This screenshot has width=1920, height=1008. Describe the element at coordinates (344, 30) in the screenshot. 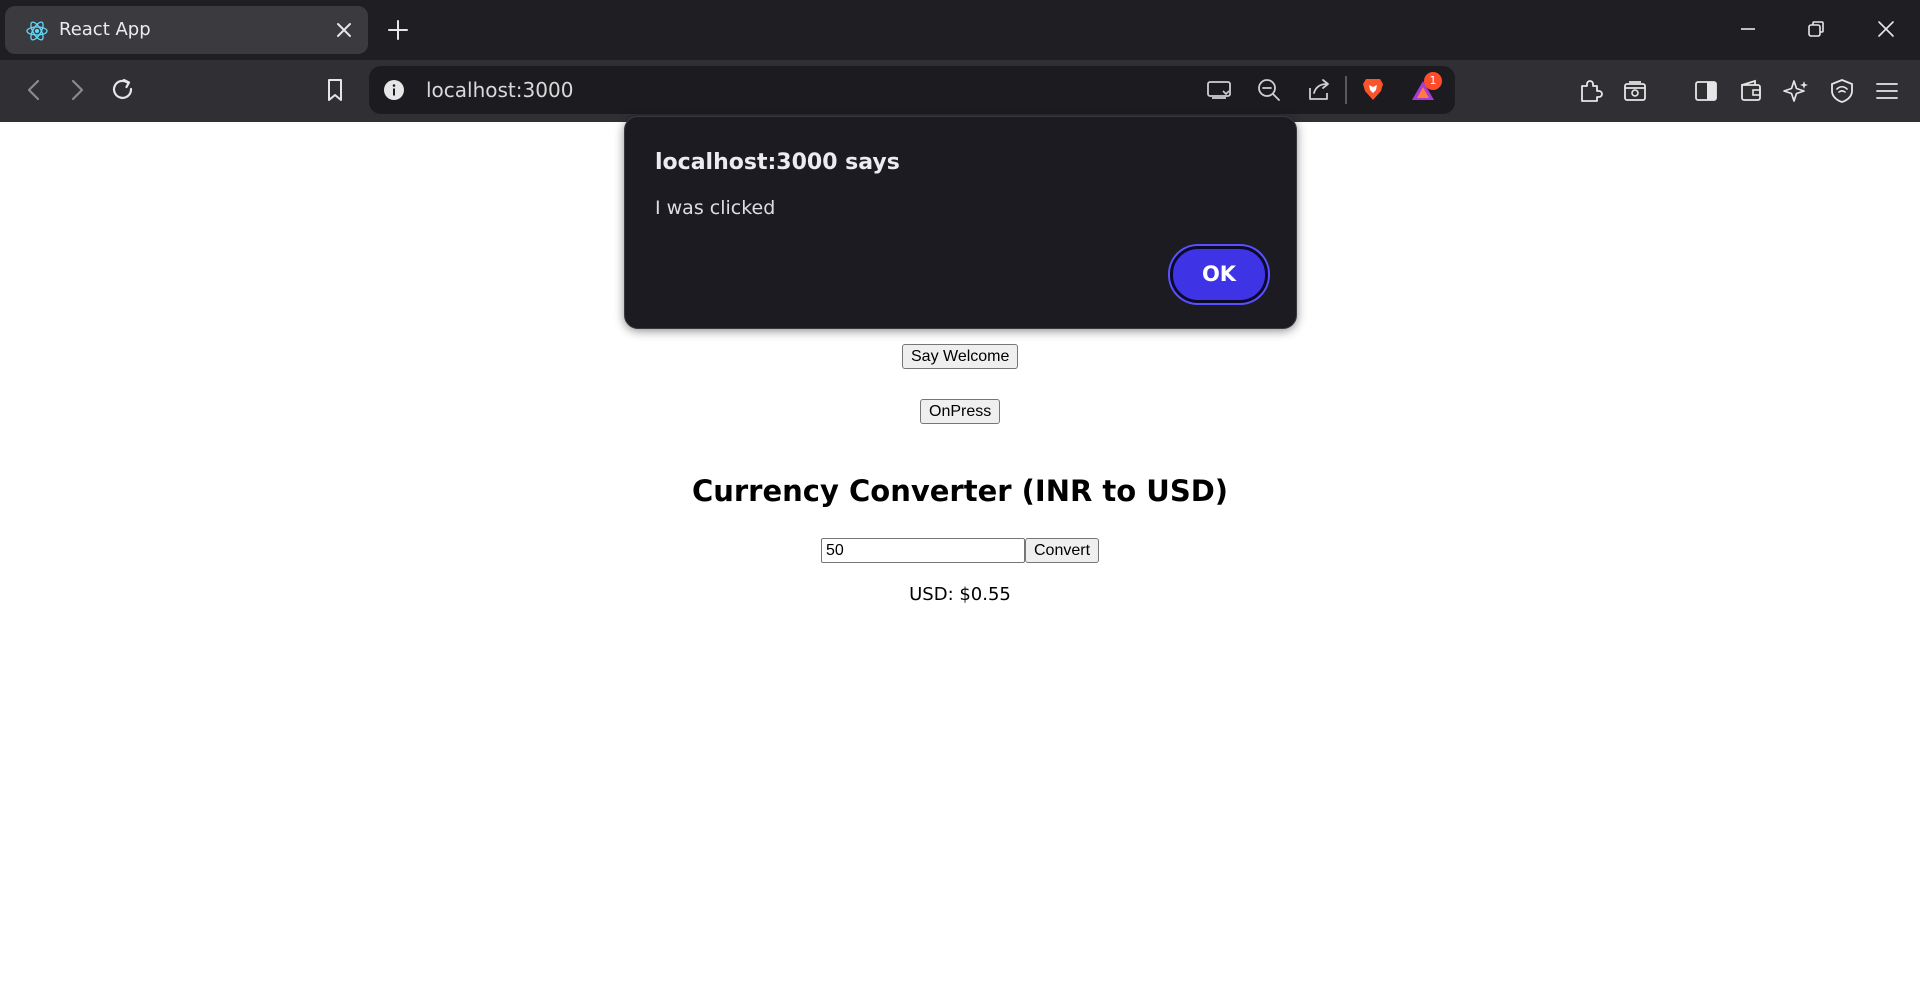

I see `close-icon` at that location.